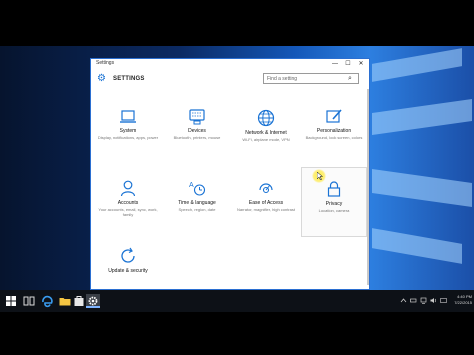 The width and height of the screenshot is (474, 355). Describe the element at coordinates (266, 133) in the screenshot. I see `tile-label: Network & Internet` at that location.